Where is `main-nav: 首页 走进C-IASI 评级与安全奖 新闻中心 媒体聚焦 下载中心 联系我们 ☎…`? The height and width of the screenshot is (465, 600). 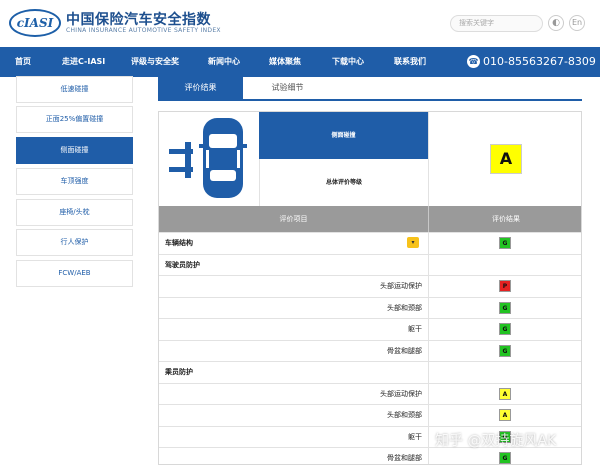 main-nav: 首页 走进C-IASI 评级与安全奖 新闻中心 媒体聚焦 下载中心 联系我们 ☎… is located at coordinates (300, 62).